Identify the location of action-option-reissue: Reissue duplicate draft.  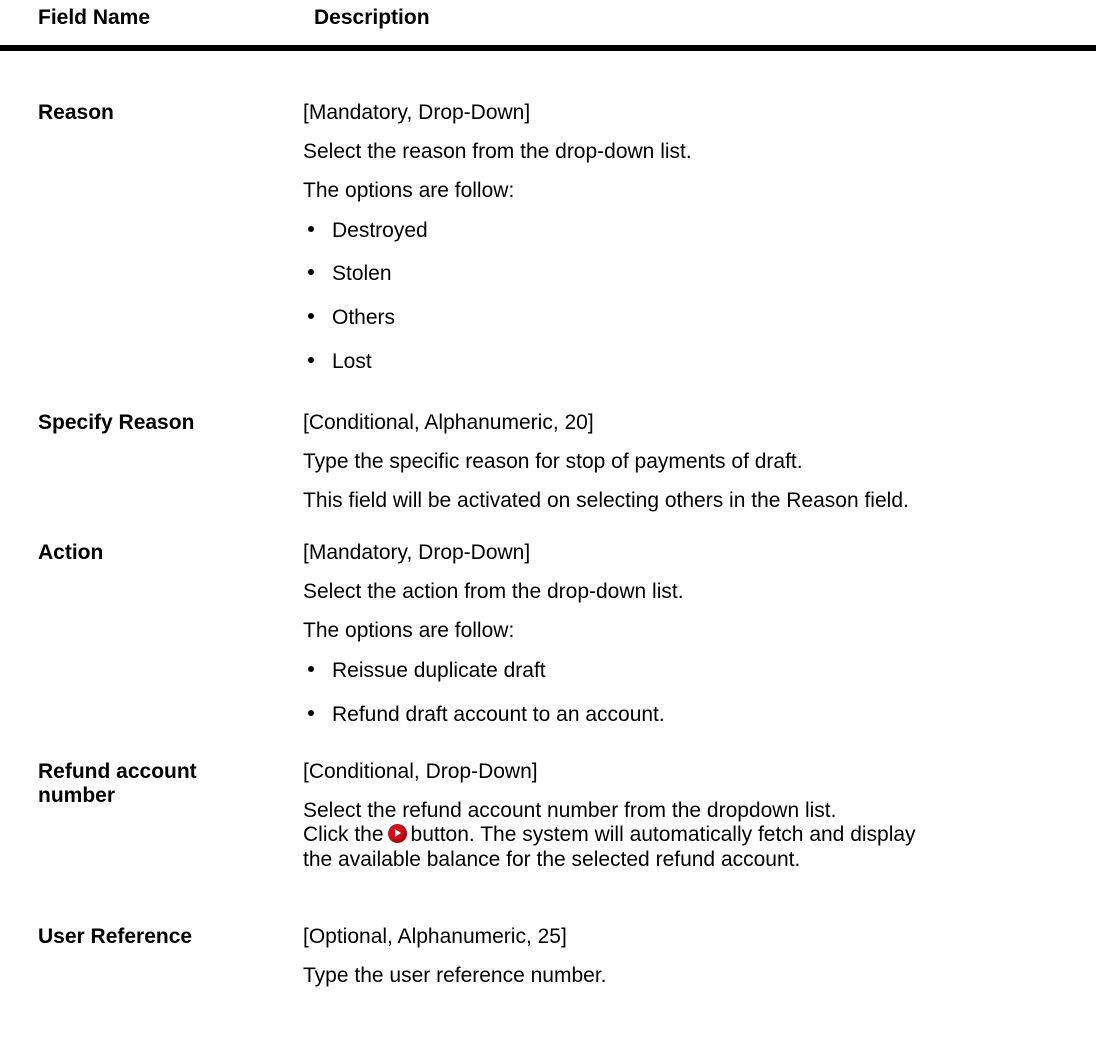
(424, 671).